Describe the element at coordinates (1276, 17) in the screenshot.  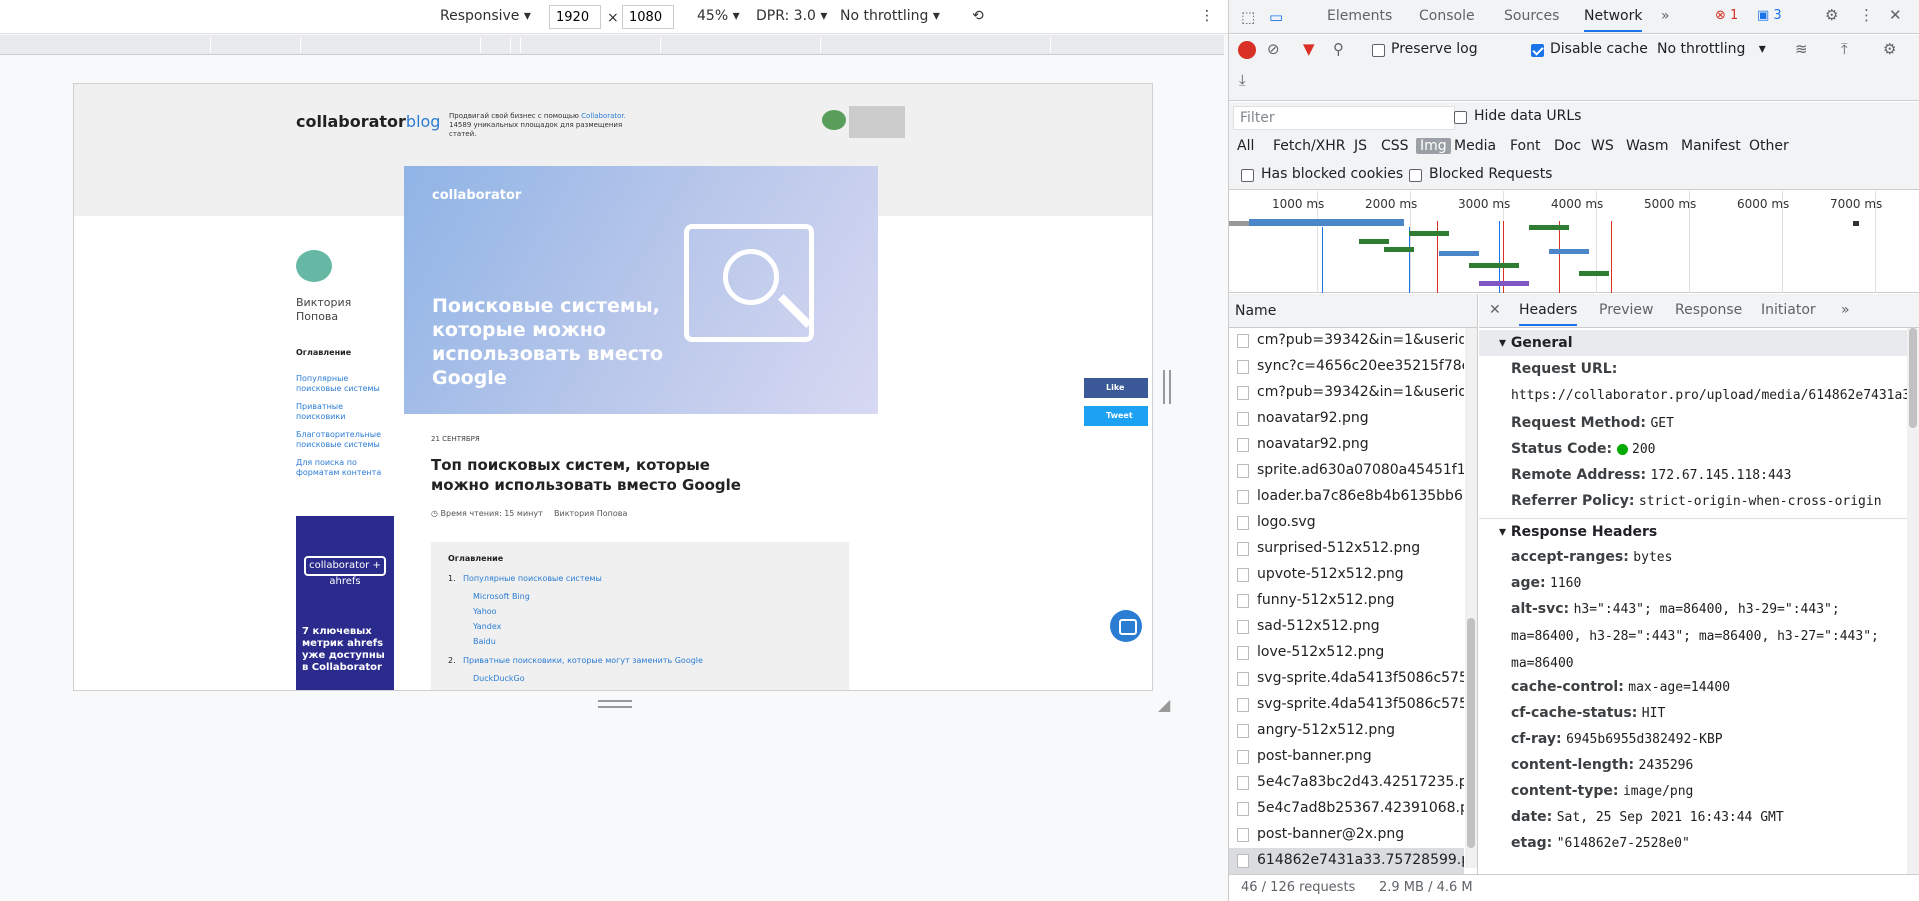
I see `device-toggle-icon: ▭` at that location.